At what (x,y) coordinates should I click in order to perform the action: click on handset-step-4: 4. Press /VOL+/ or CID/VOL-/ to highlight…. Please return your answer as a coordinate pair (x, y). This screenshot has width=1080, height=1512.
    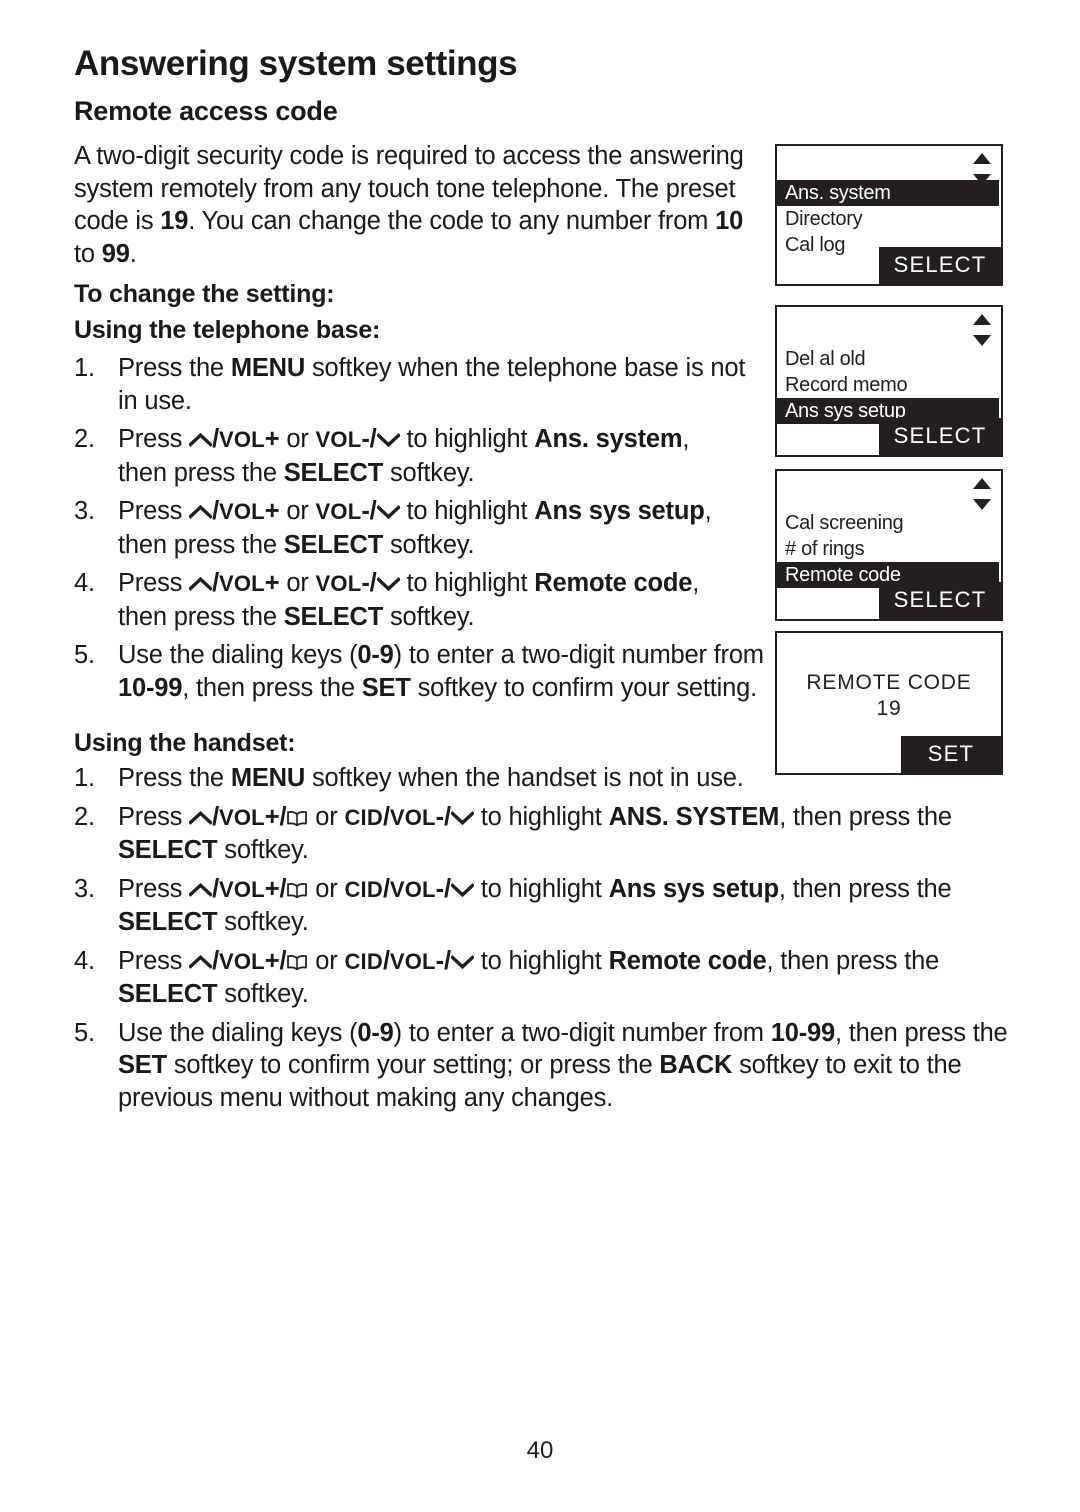
    Looking at the image, I should click on (544, 978).